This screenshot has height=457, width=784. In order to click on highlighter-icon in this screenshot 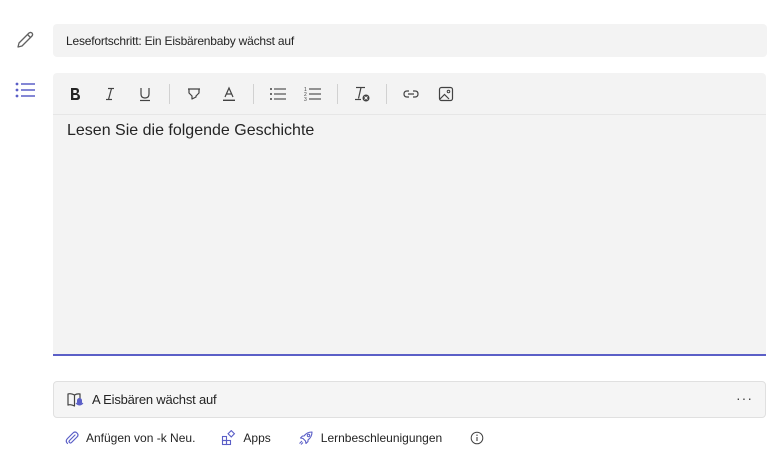, I will do `click(194, 93)`.